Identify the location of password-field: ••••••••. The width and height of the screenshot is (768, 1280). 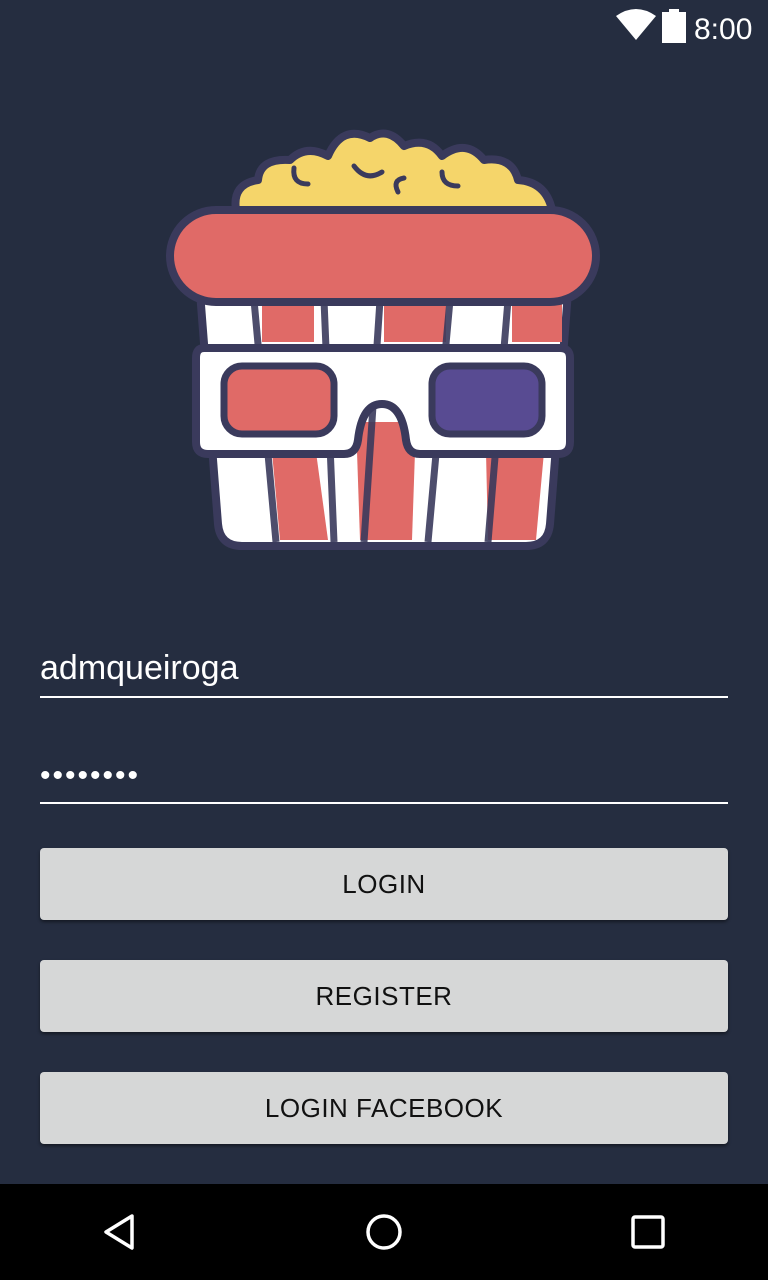
(384, 773).